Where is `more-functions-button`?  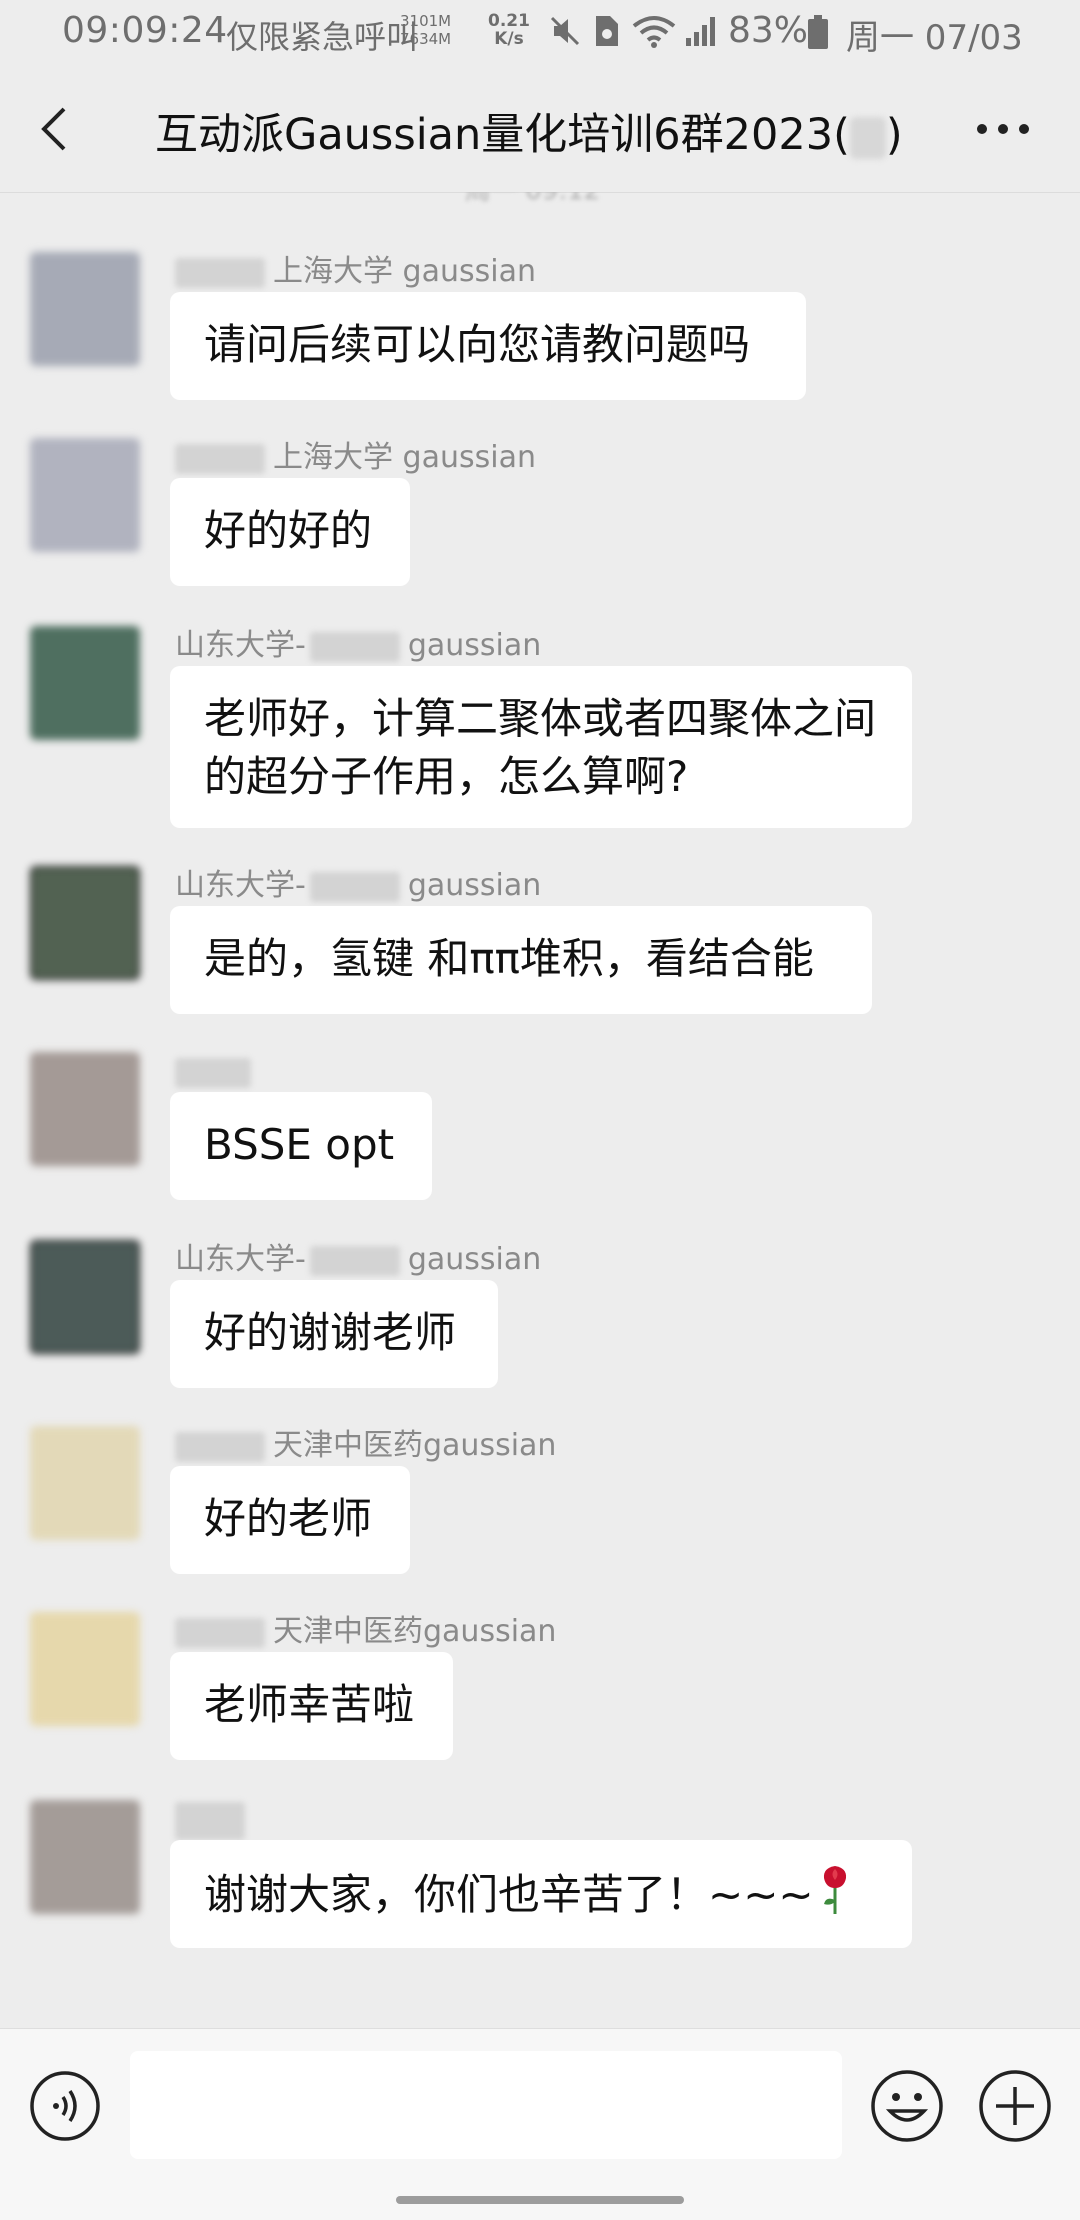 more-functions-button is located at coordinates (1015, 2106).